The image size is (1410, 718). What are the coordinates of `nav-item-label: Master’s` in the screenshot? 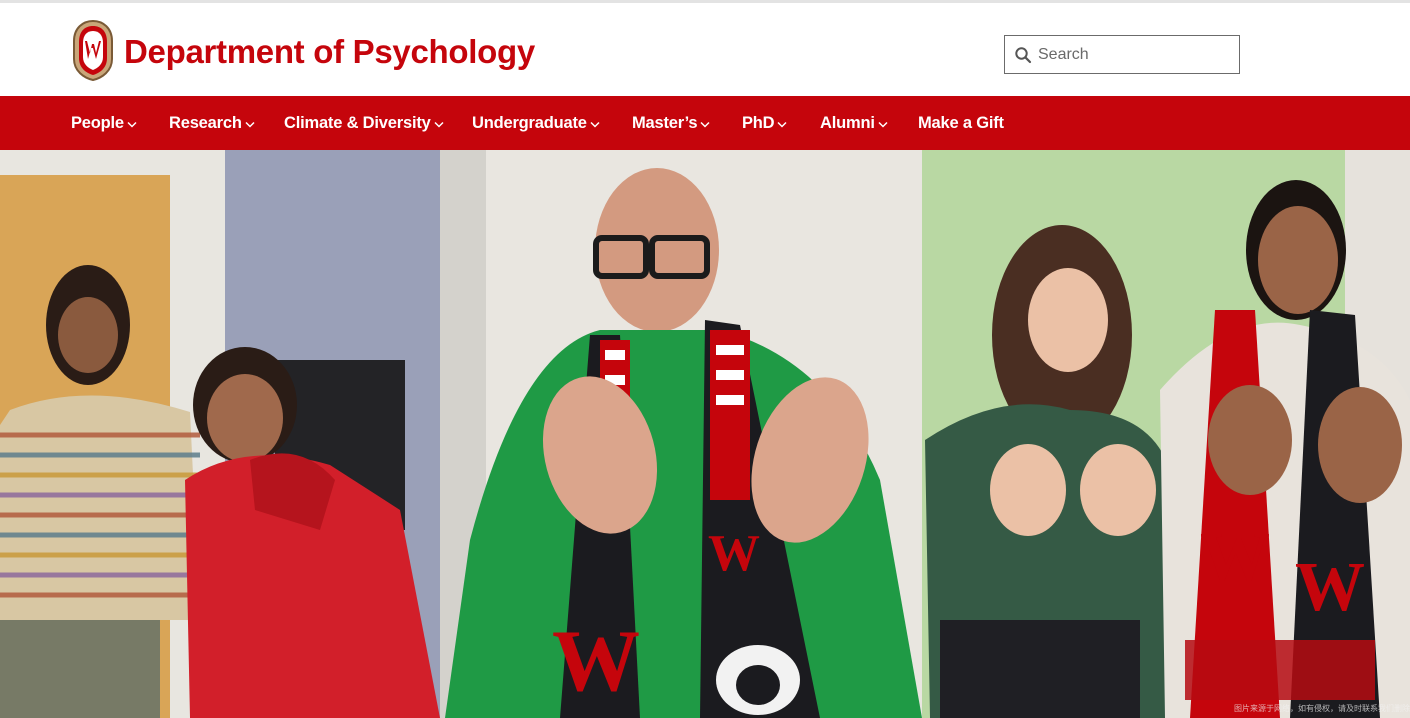 It's located at (665, 122).